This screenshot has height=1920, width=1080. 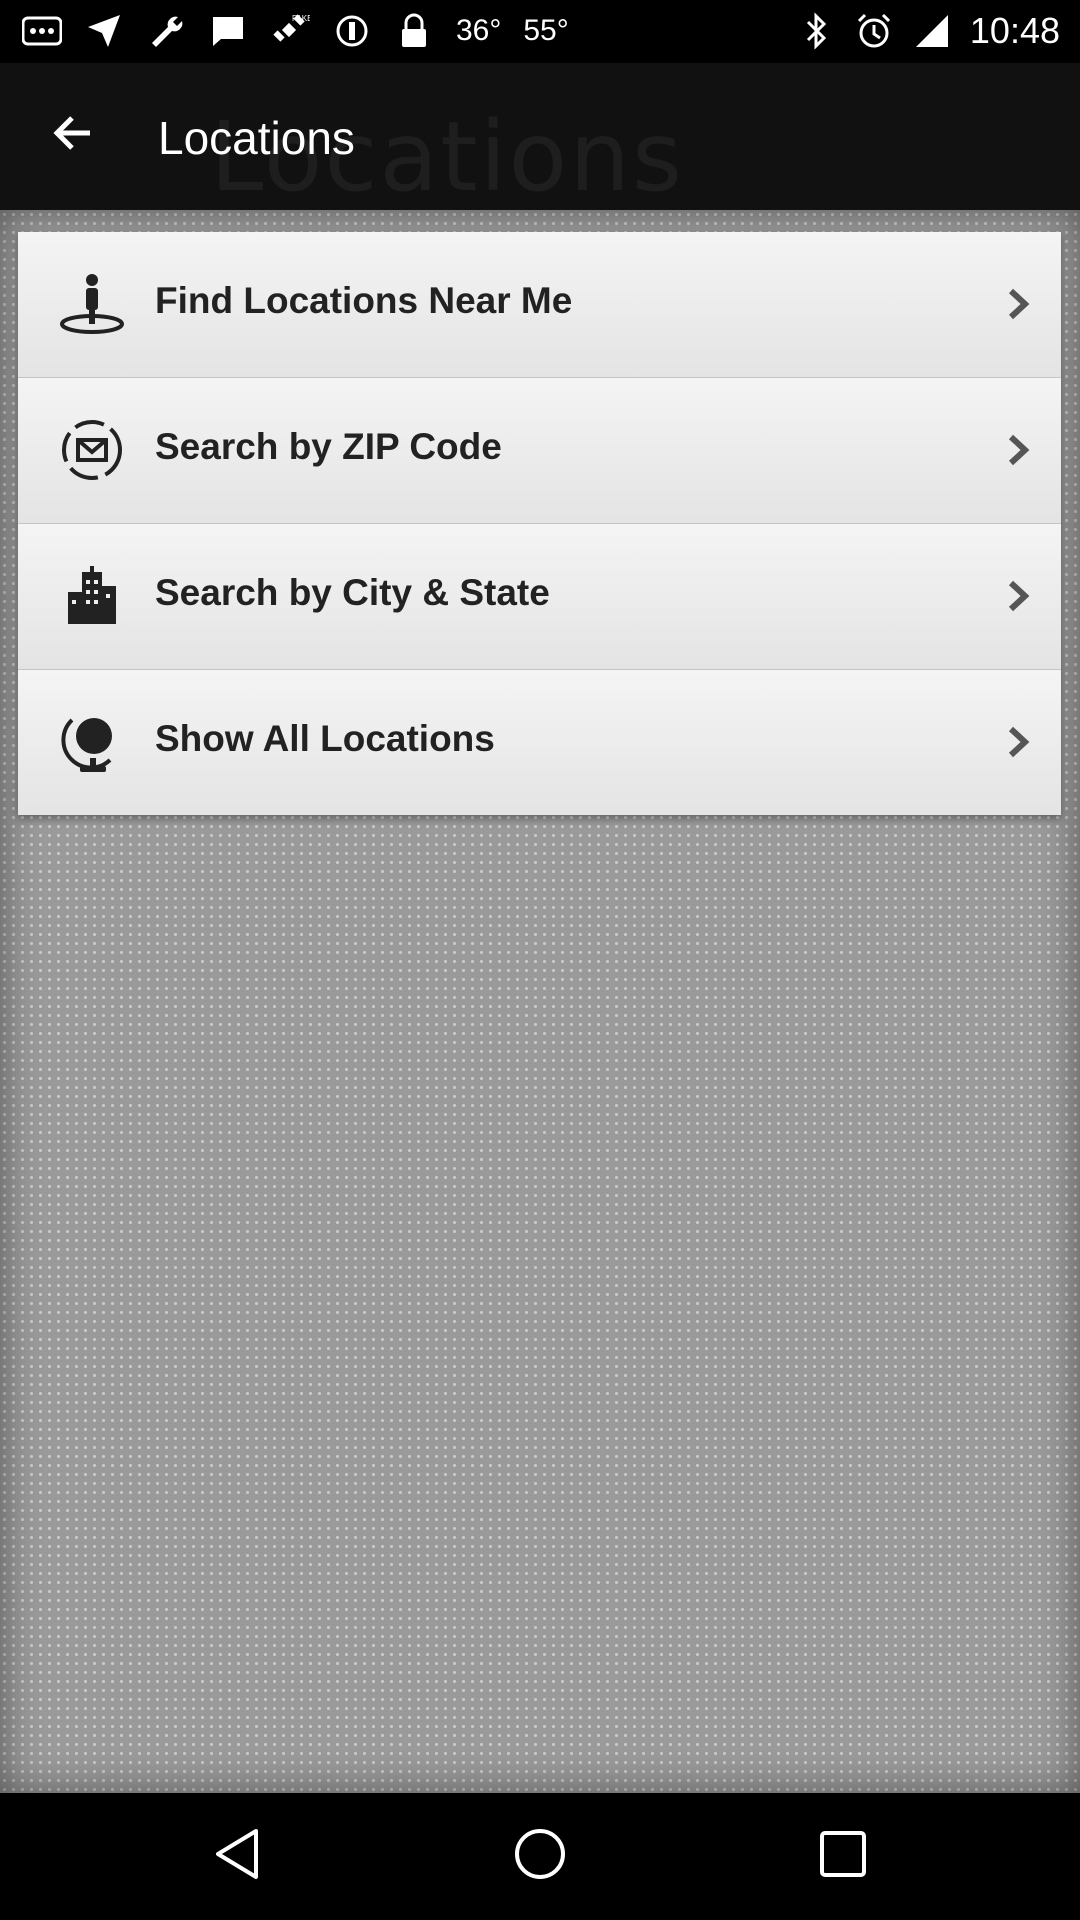 What do you see at coordinates (256, 138) in the screenshot?
I see `page-title: Locations` at bounding box center [256, 138].